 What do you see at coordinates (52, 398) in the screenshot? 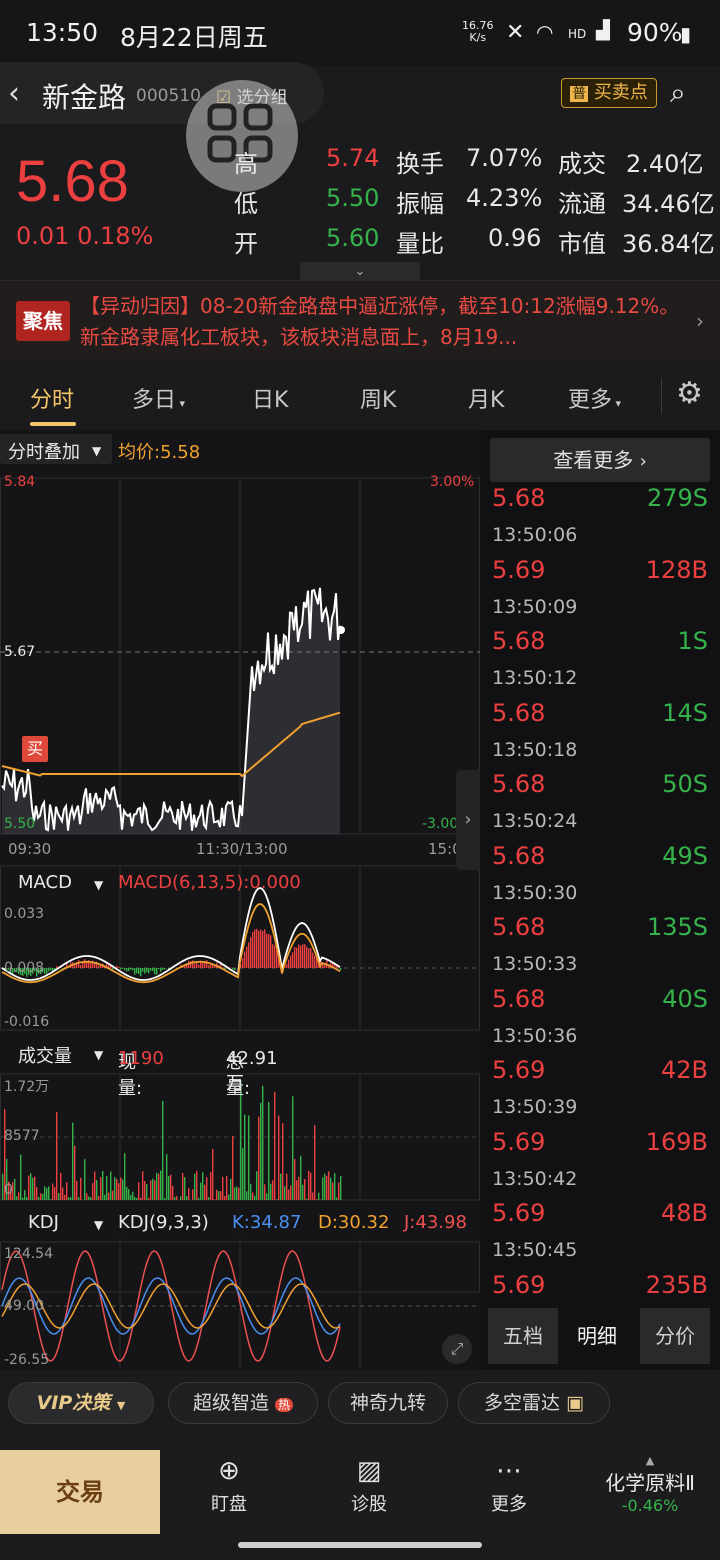
I see `tab-intraday: 分时` at bounding box center [52, 398].